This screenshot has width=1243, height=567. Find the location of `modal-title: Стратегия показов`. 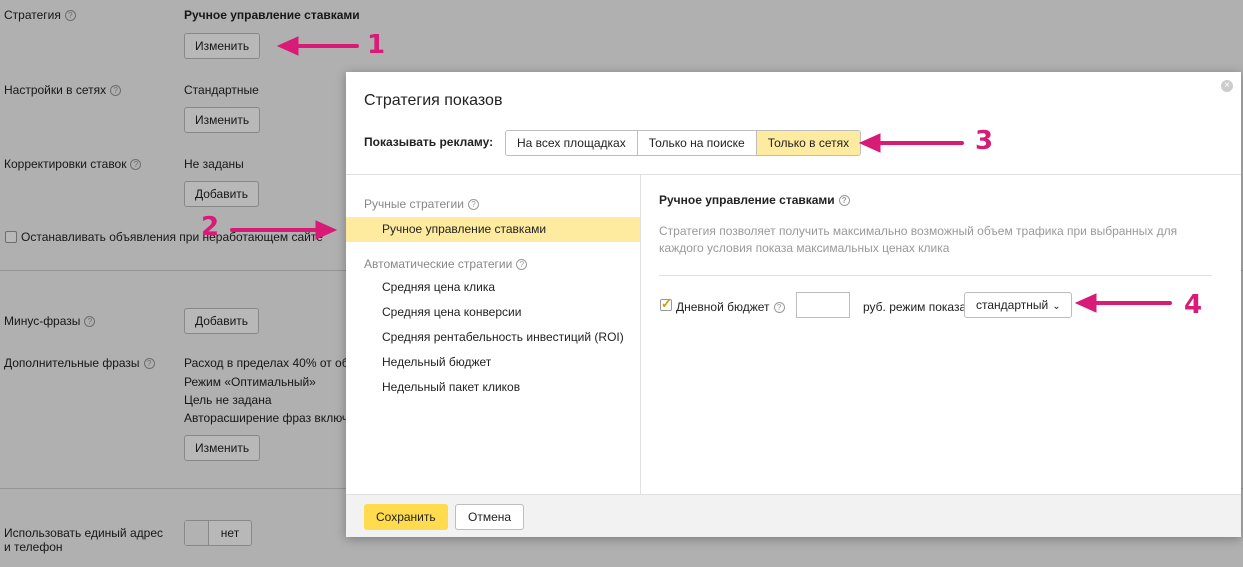

modal-title: Стратегия показов is located at coordinates (433, 100).